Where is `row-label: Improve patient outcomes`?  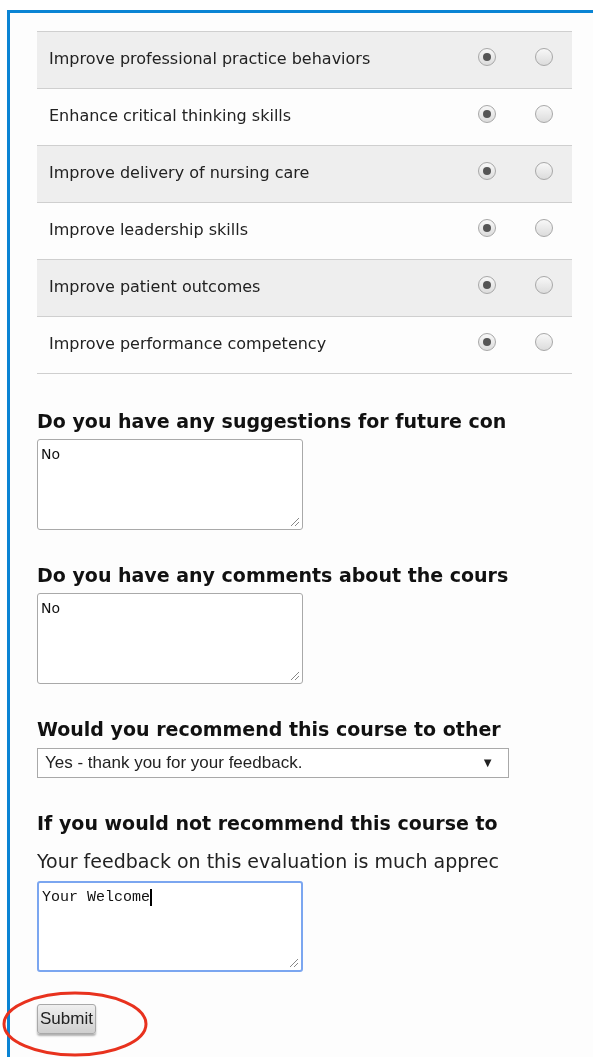 row-label: Improve patient outcomes is located at coordinates (155, 287).